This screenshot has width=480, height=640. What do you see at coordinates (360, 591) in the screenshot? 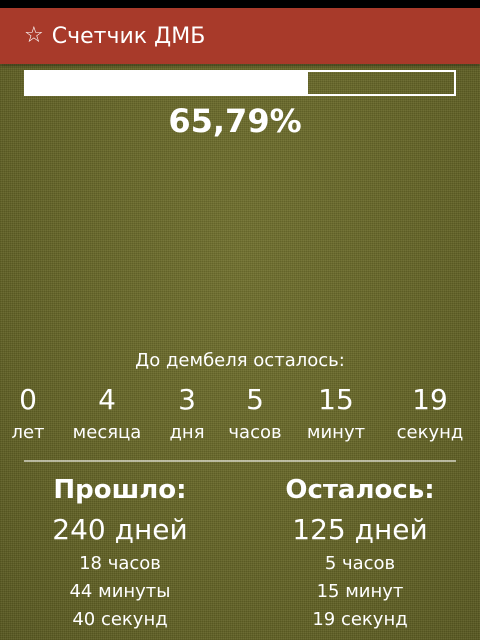
I see `left-minutes: 15 минут` at bounding box center [360, 591].